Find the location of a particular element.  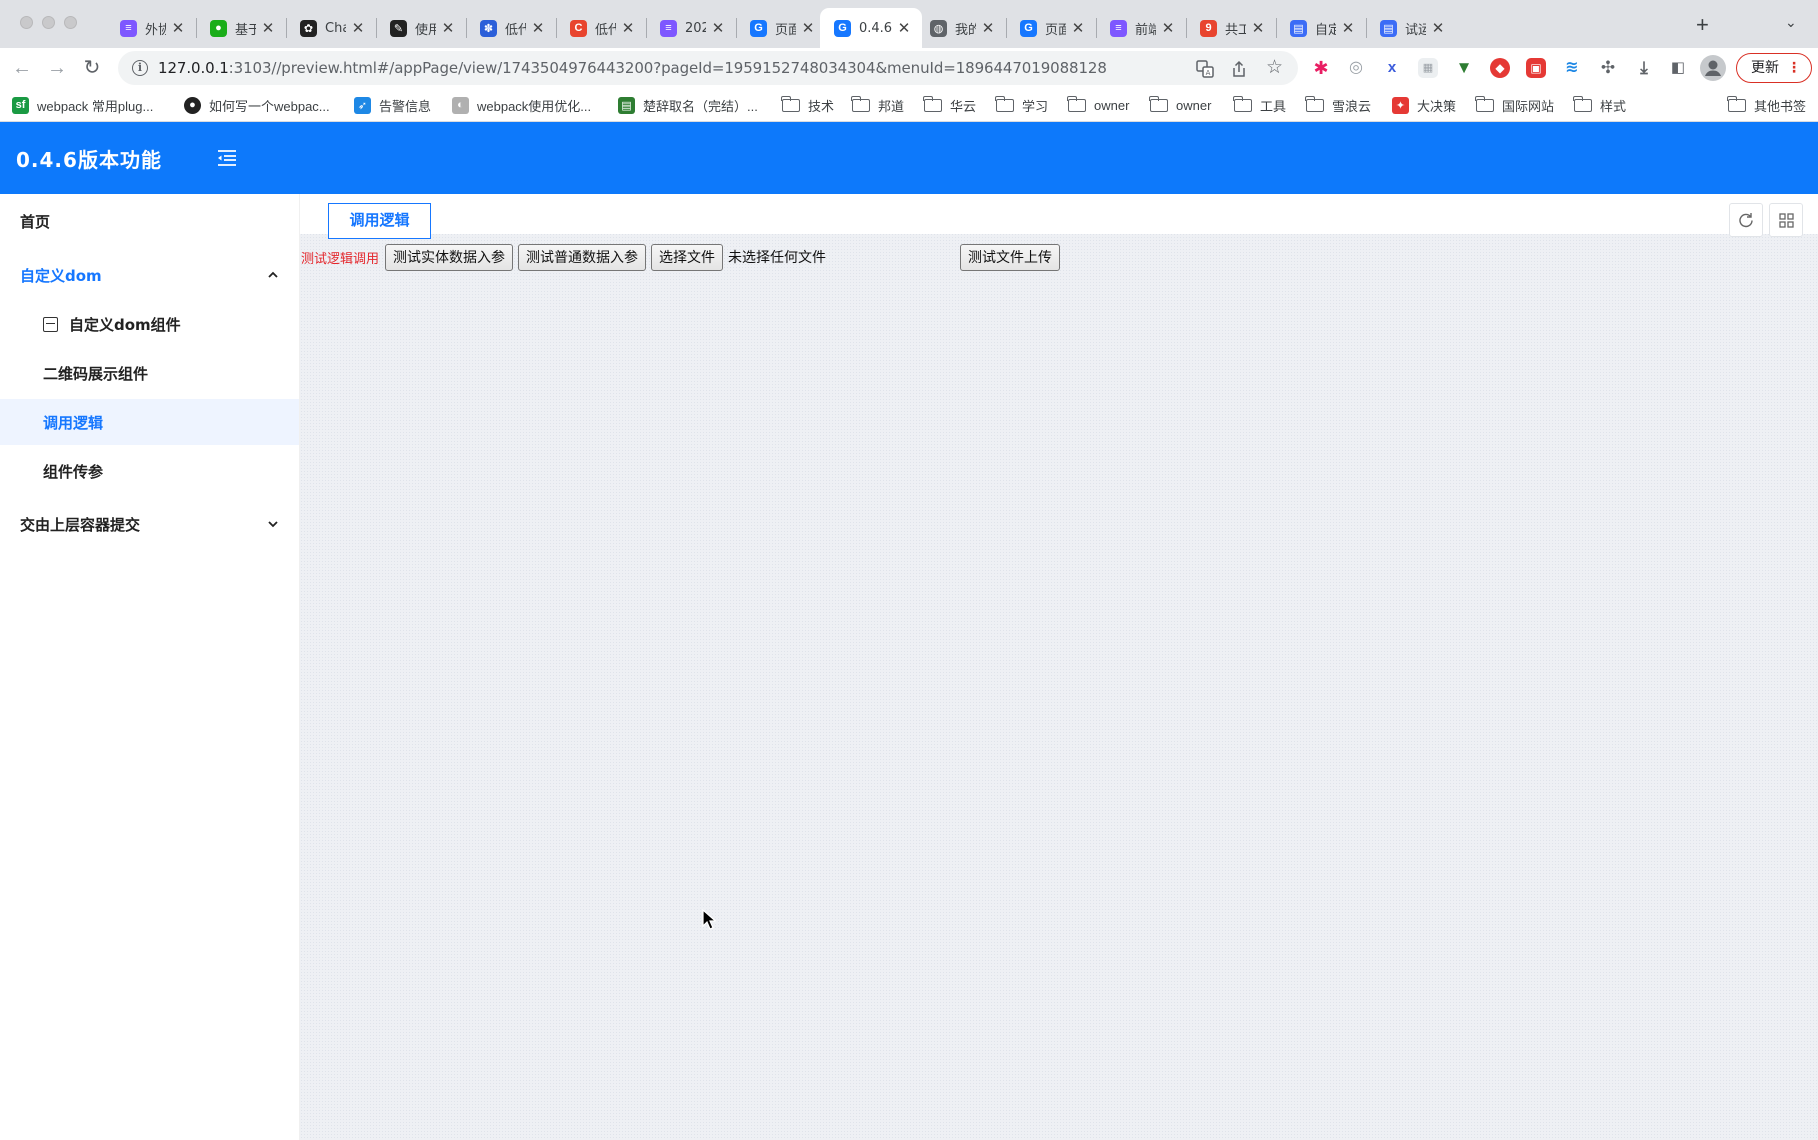

browser-tab: ✿ ChatGPT✕ is located at coordinates (331, 28).